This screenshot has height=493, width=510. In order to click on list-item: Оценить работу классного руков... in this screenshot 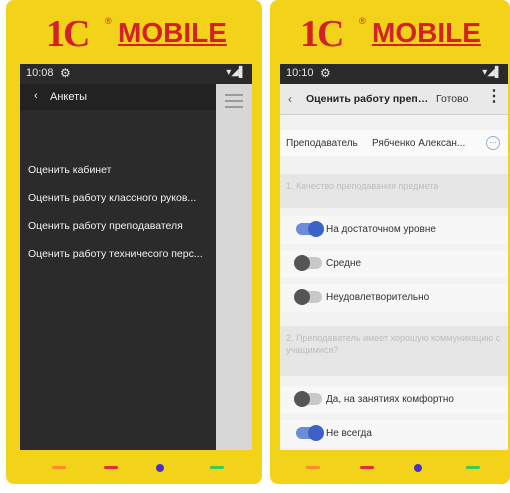, I will do `click(121, 198)`.